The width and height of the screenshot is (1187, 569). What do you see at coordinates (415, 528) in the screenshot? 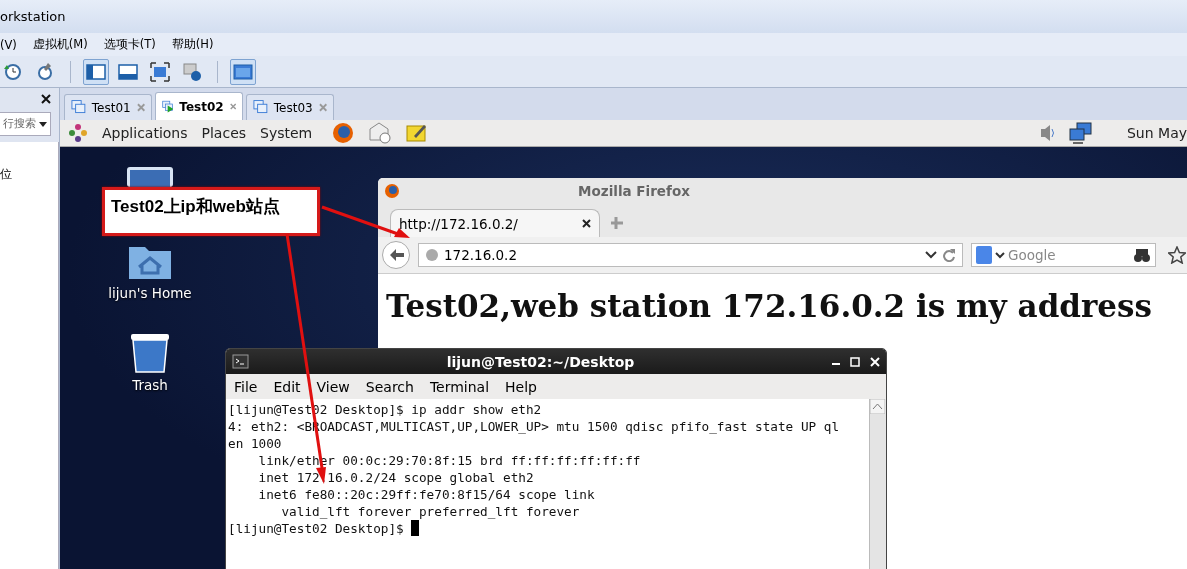
I see `cursor` at bounding box center [415, 528].